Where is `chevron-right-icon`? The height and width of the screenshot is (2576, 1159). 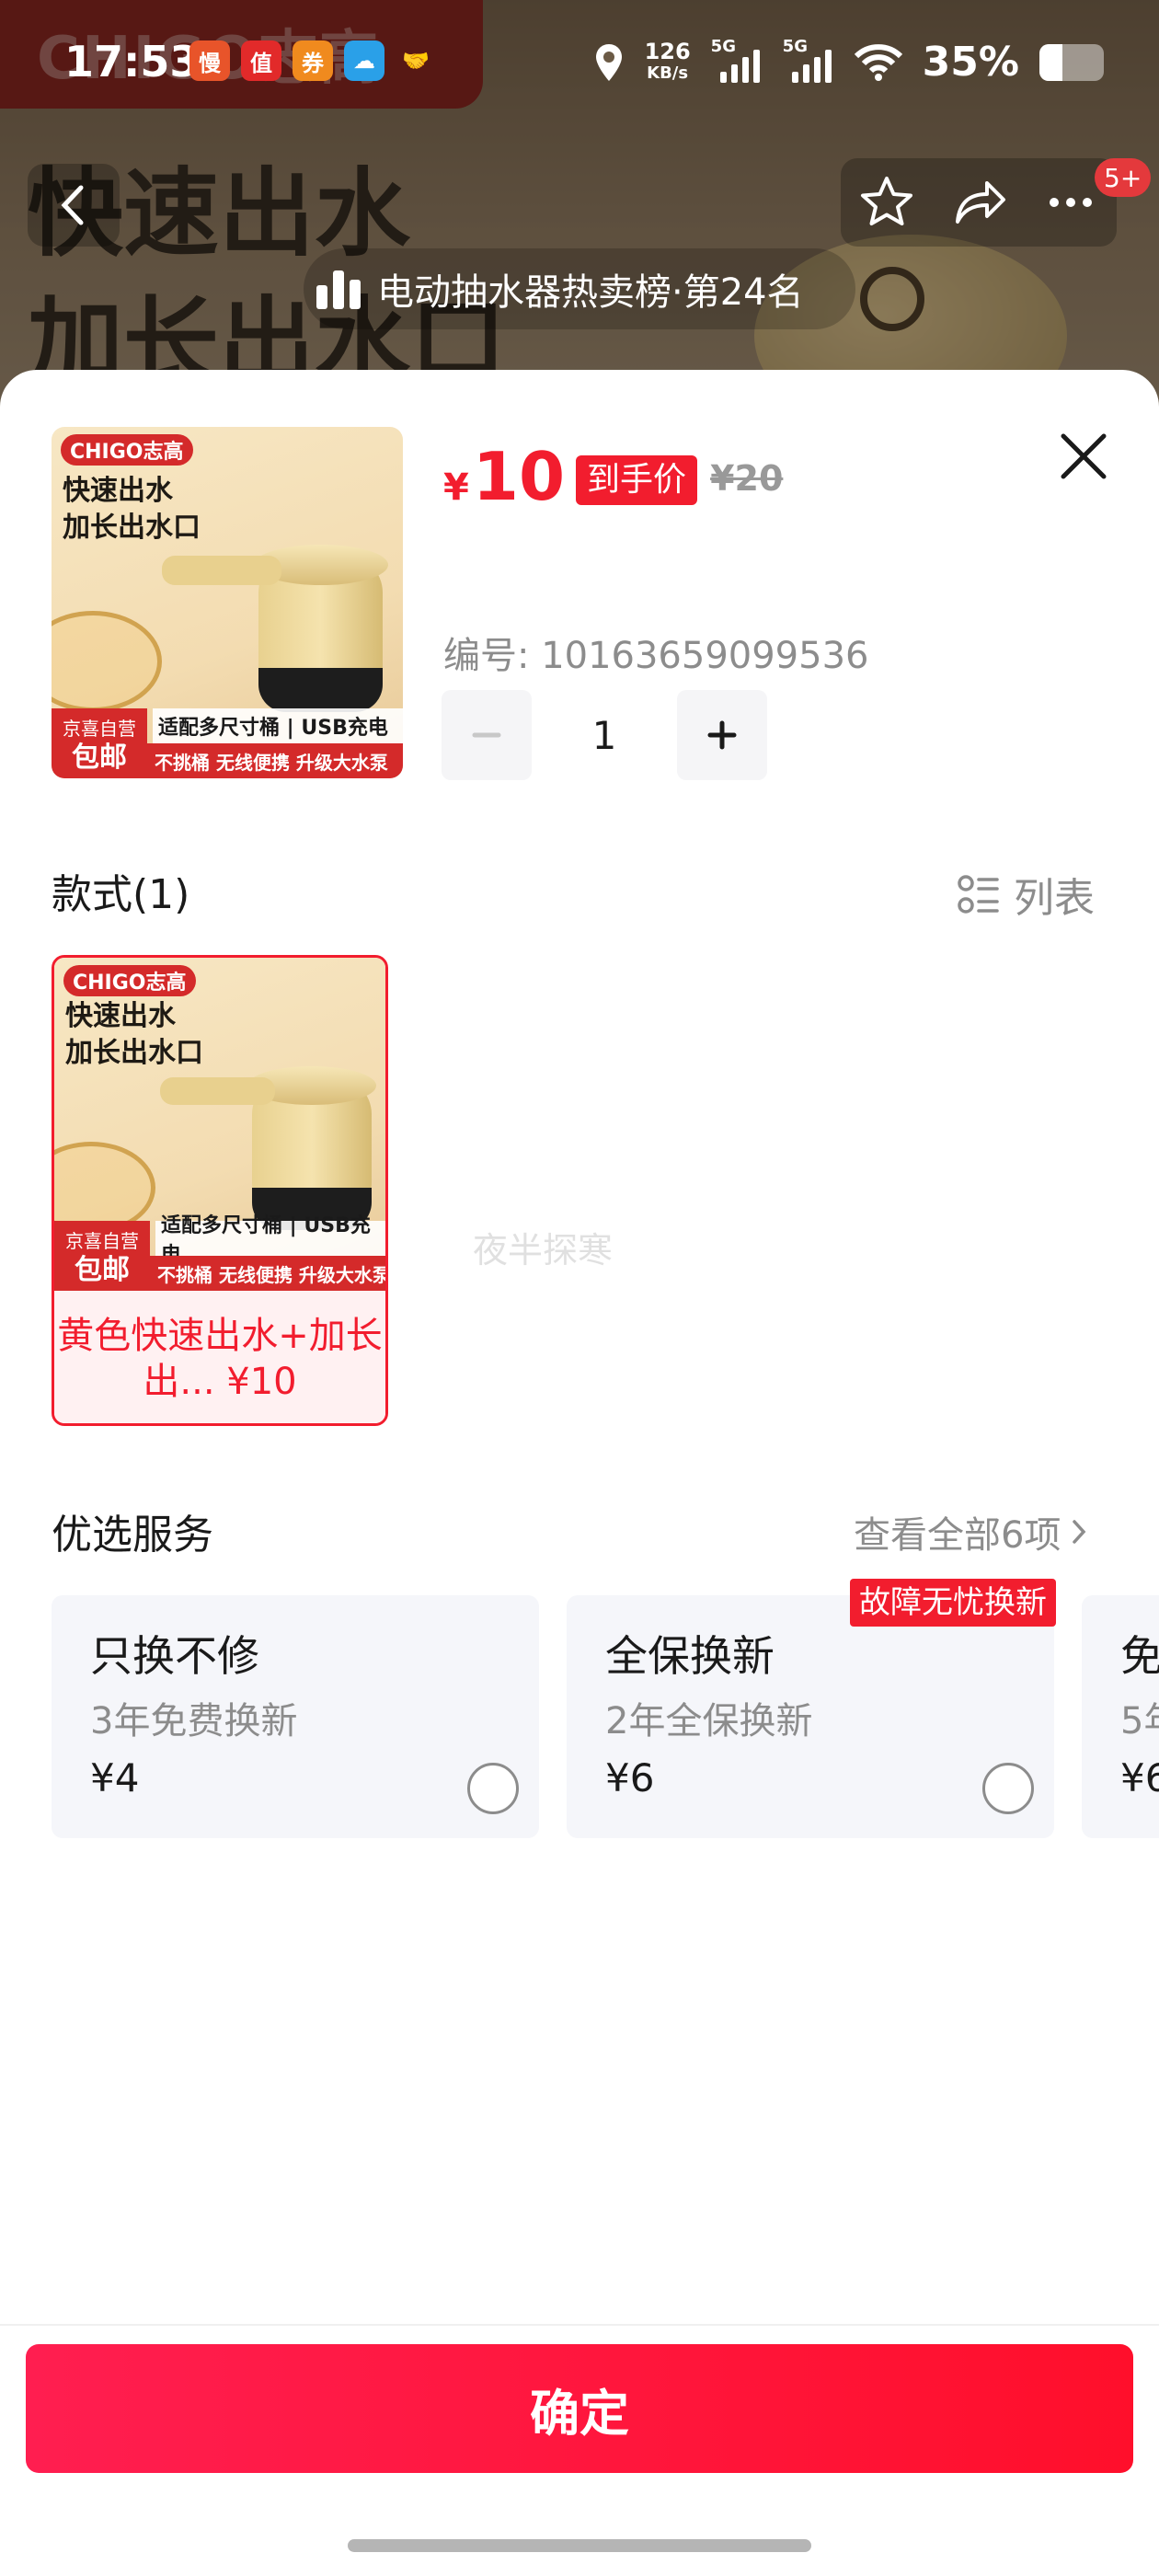 chevron-right-icon is located at coordinates (1079, 1532).